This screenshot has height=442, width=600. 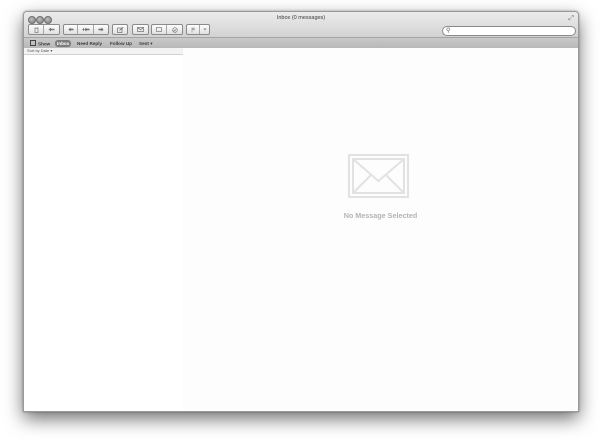 What do you see at coordinates (380, 215) in the screenshot?
I see `no-message-label: No Message Selected` at bounding box center [380, 215].